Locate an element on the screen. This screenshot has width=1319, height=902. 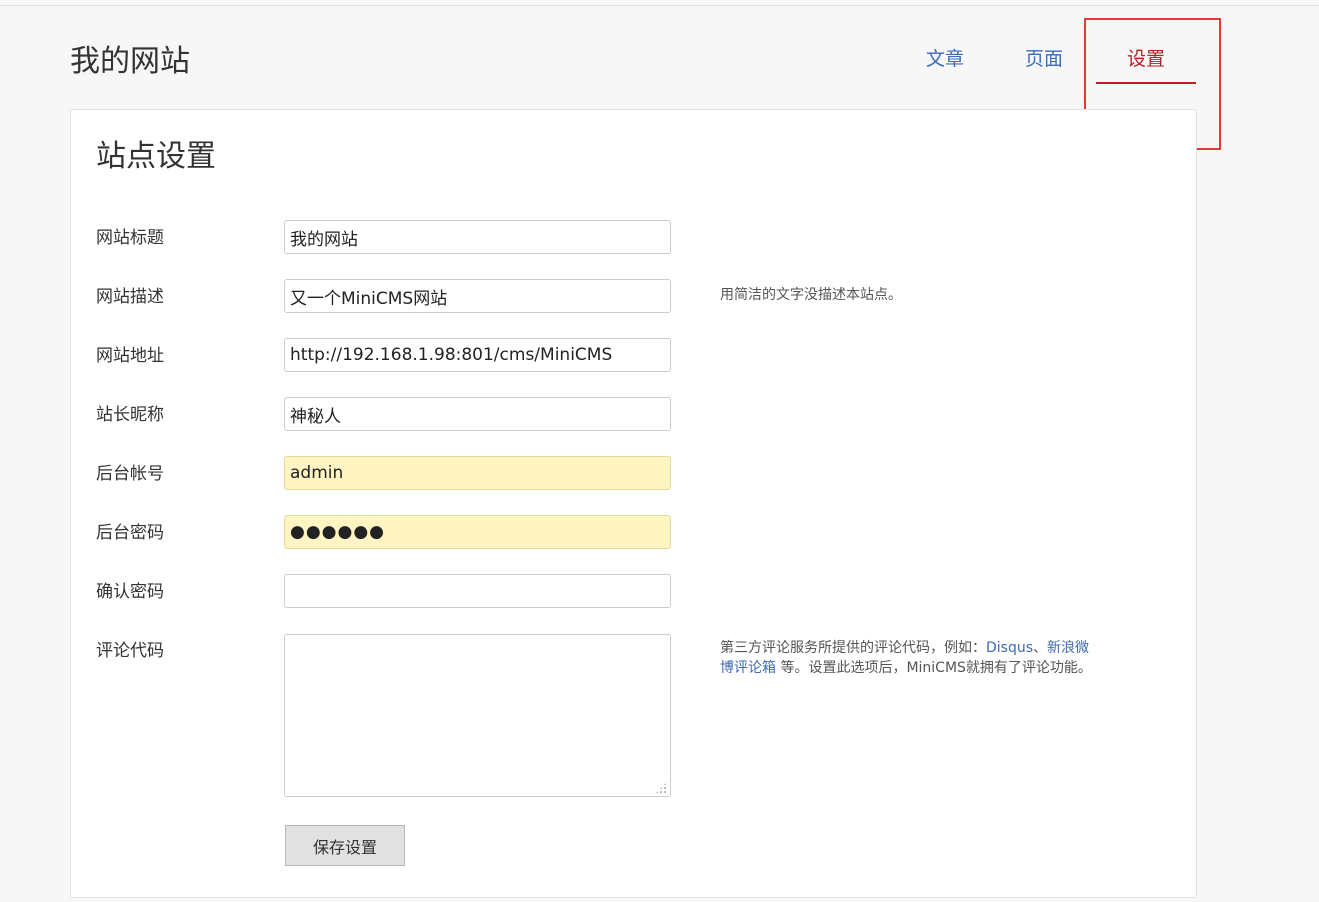
comment-code-label: 评论代码 is located at coordinates (130, 651).